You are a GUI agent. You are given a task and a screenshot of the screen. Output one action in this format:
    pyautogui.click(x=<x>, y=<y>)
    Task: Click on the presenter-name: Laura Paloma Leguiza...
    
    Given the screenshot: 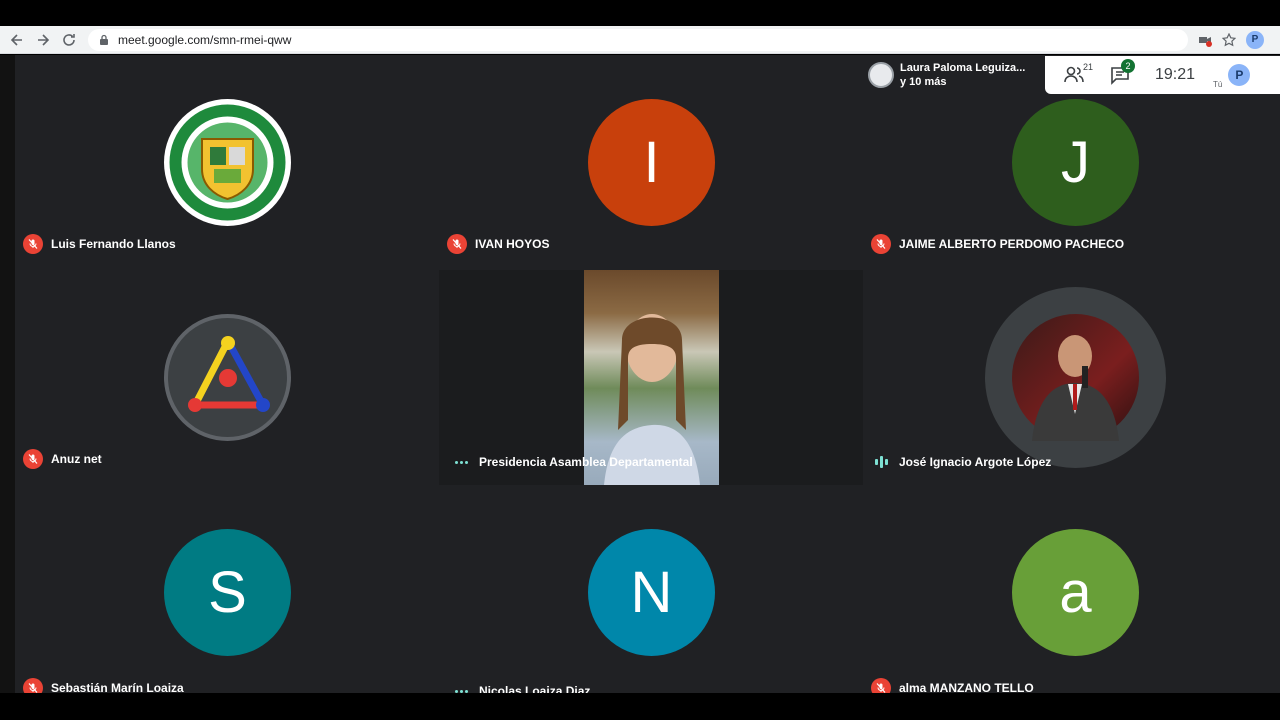 What is the action you would take?
    pyautogui.click(x=963, y=68)
    